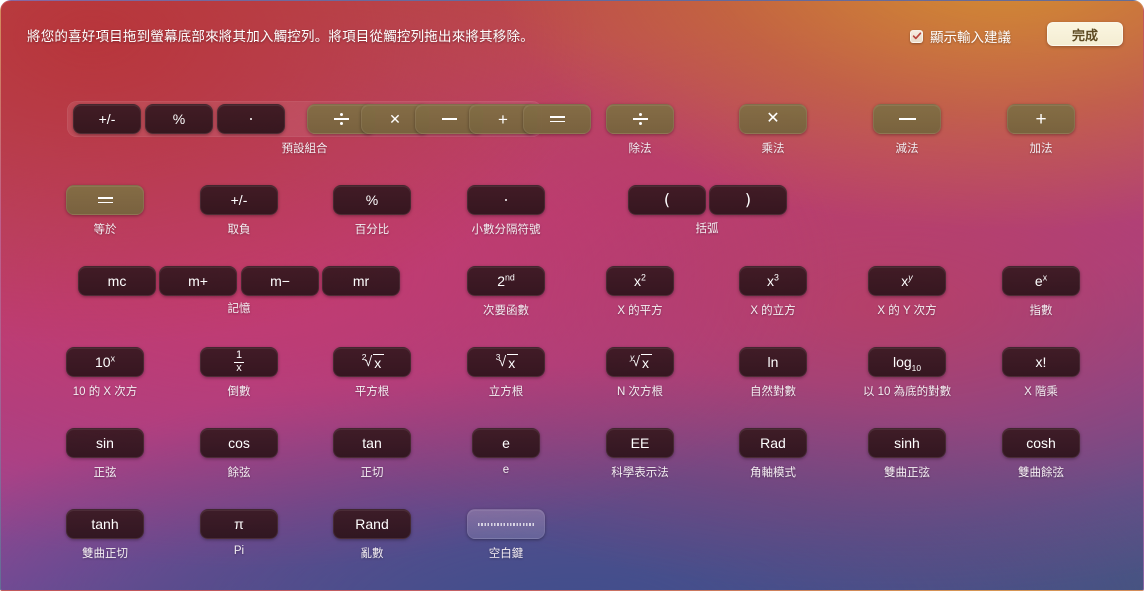 The width and height of the screenshot is (1144, 591). I want to click on x-pow-y-button: xy, so click(907, 281).